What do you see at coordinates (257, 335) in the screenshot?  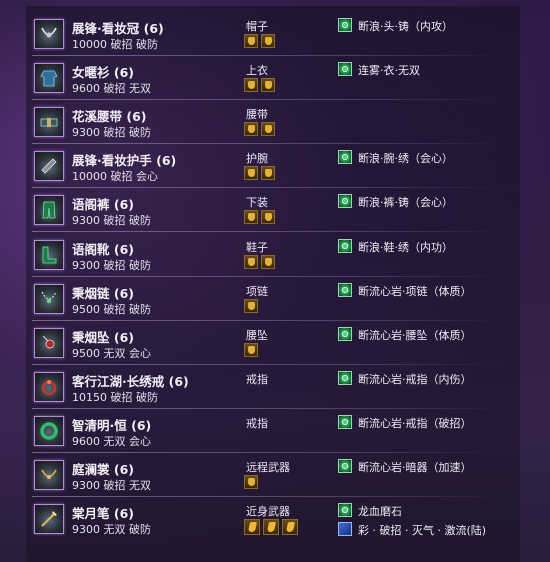 I see `item-slot: 腰坠` at bounding box center [257, 335].